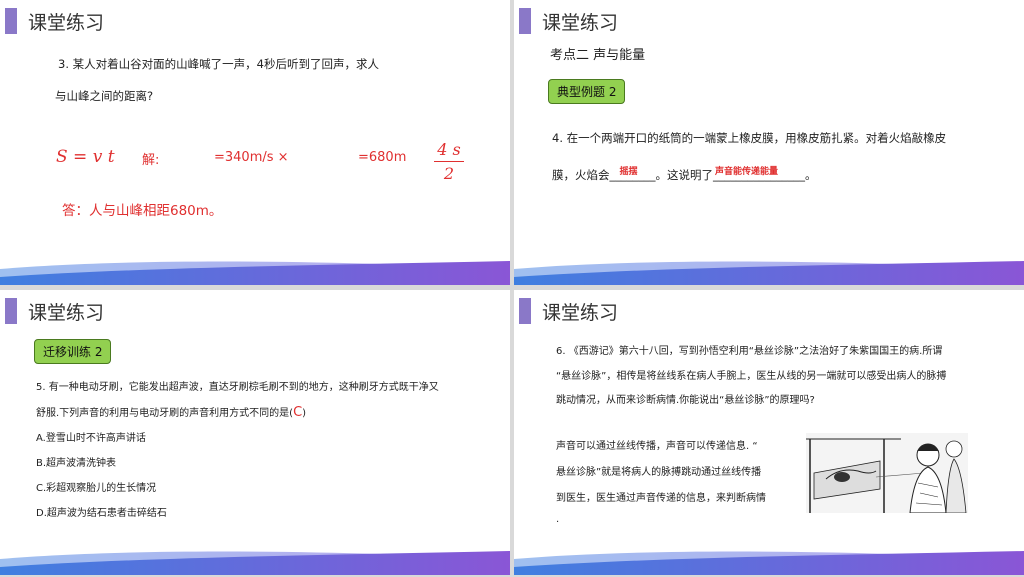 Image resolution: width=1024 pixels, height=577 pixels. I want to click on question-line-1: 3. 某人对着山谷对面的山峰喊了一声，4秒后听到了回声，求人, so click(218, 64).